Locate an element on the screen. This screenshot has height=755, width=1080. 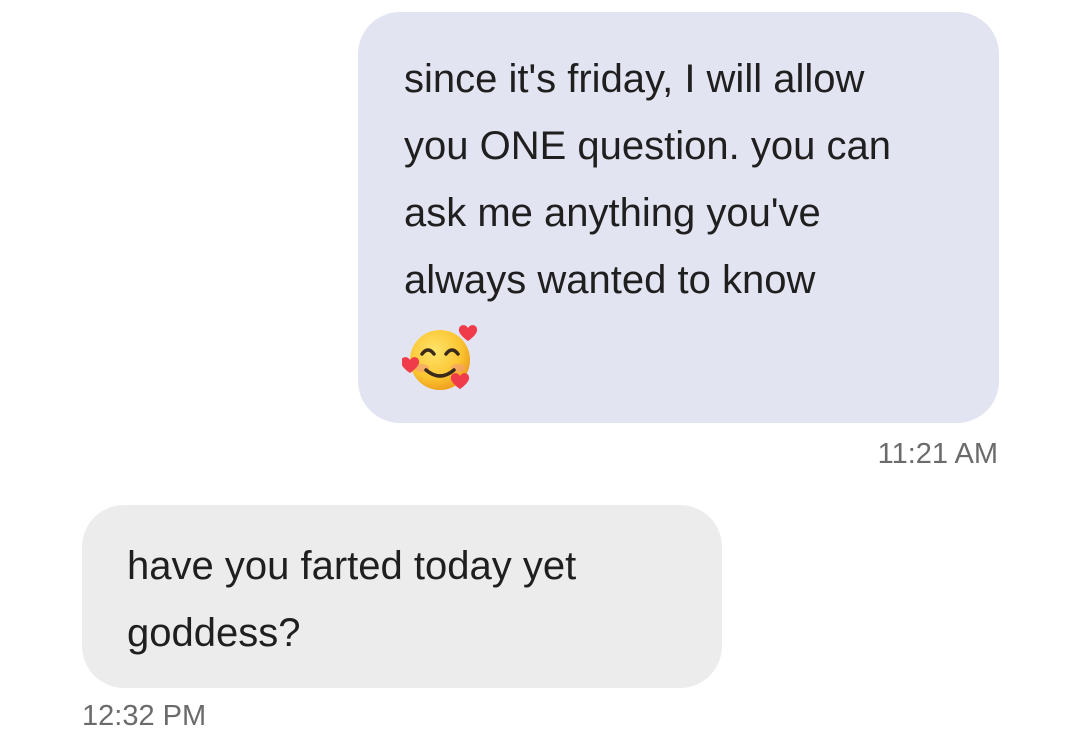
incoming-message-line: have you farted today yet is located at coordinates (352, 566).